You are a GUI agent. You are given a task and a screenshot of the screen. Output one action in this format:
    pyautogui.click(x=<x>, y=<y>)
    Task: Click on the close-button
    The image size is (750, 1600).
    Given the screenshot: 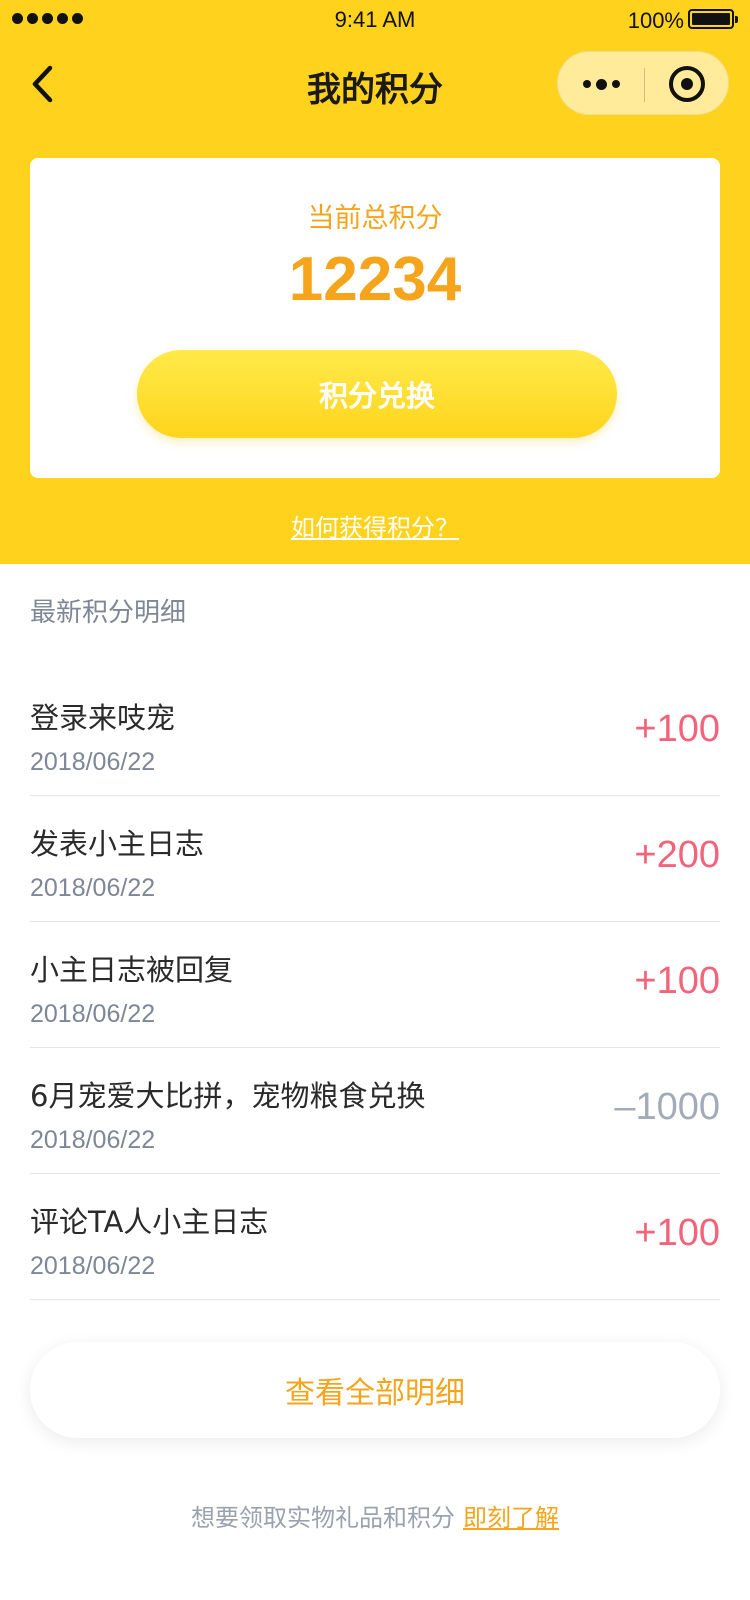 What is the action you would take?
    pyautogui.click(x=687, y=84)
    